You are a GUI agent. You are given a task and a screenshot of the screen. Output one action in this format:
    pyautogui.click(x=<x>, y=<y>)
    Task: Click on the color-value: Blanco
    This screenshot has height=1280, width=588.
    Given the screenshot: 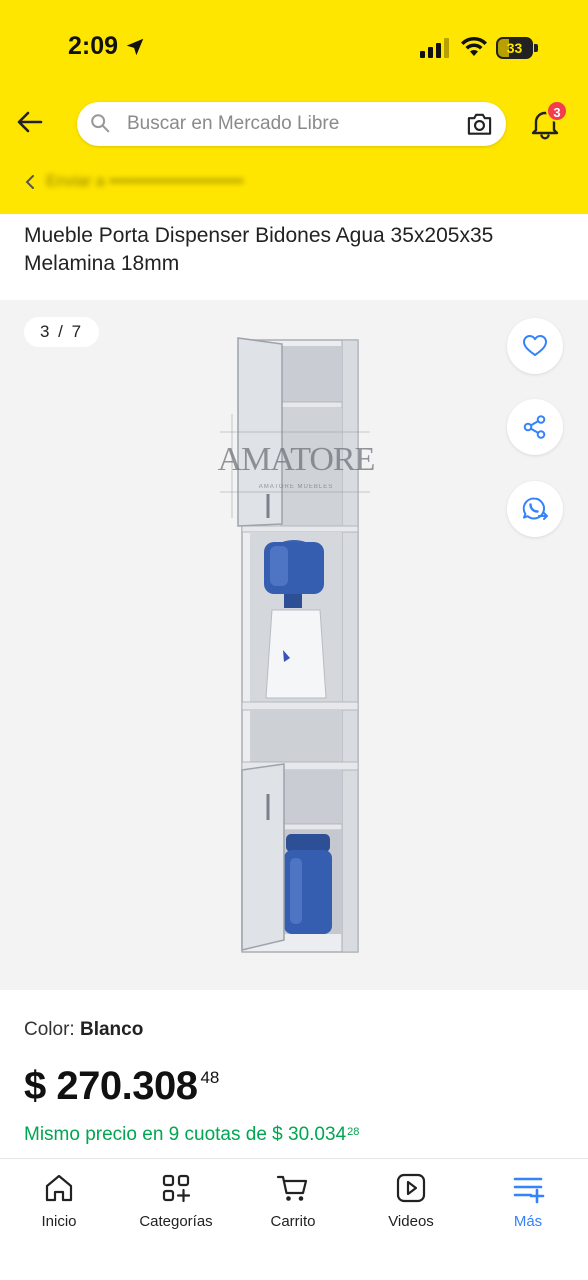 What is the action you would take?
    pyautogui.click(x=111, y=1029)
    